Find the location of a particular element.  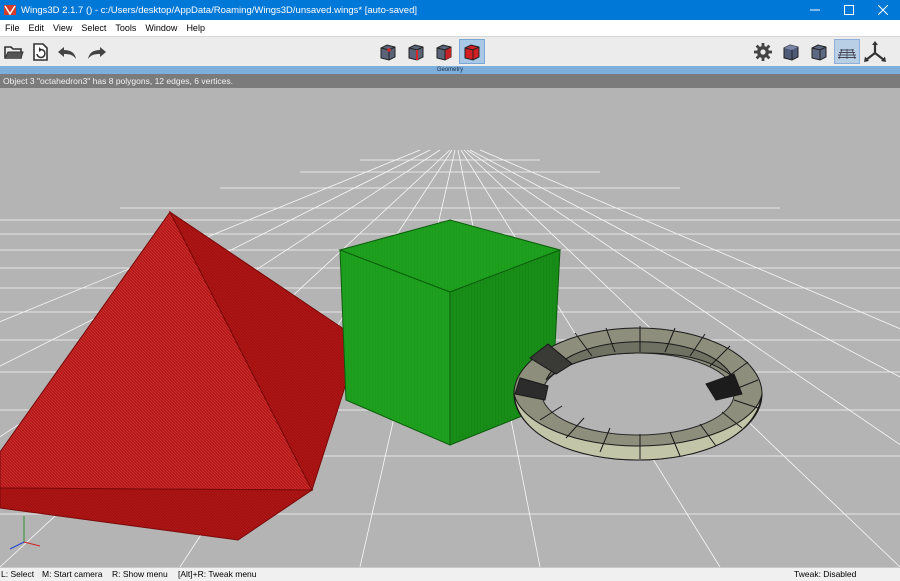

menu-select: Select is located at coordinates (93, 28).